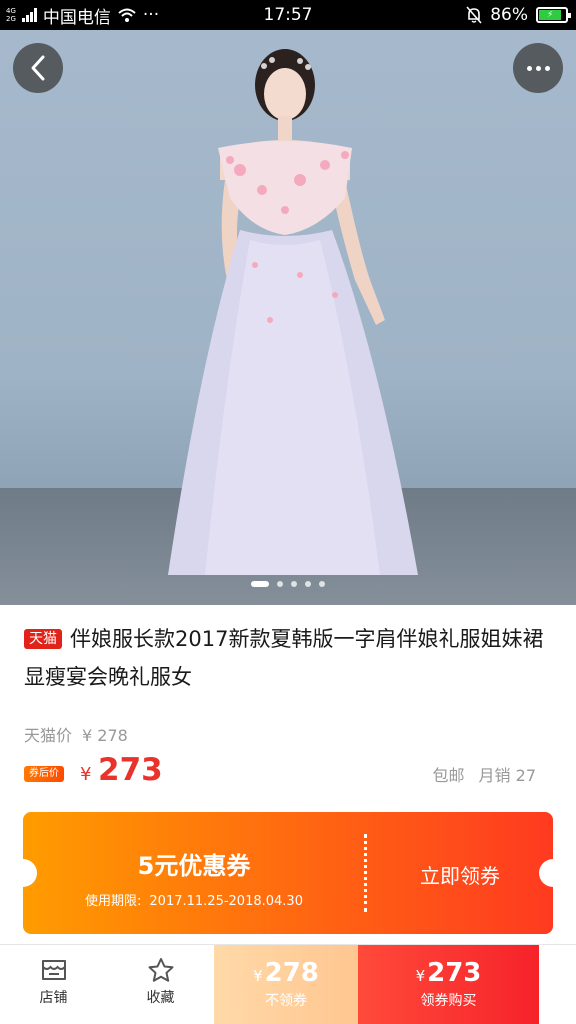  I want to click on bottom-action-bar: 店铺 收藏 ¥278 不领券 ¥273 领券购买, so click(288, 984).